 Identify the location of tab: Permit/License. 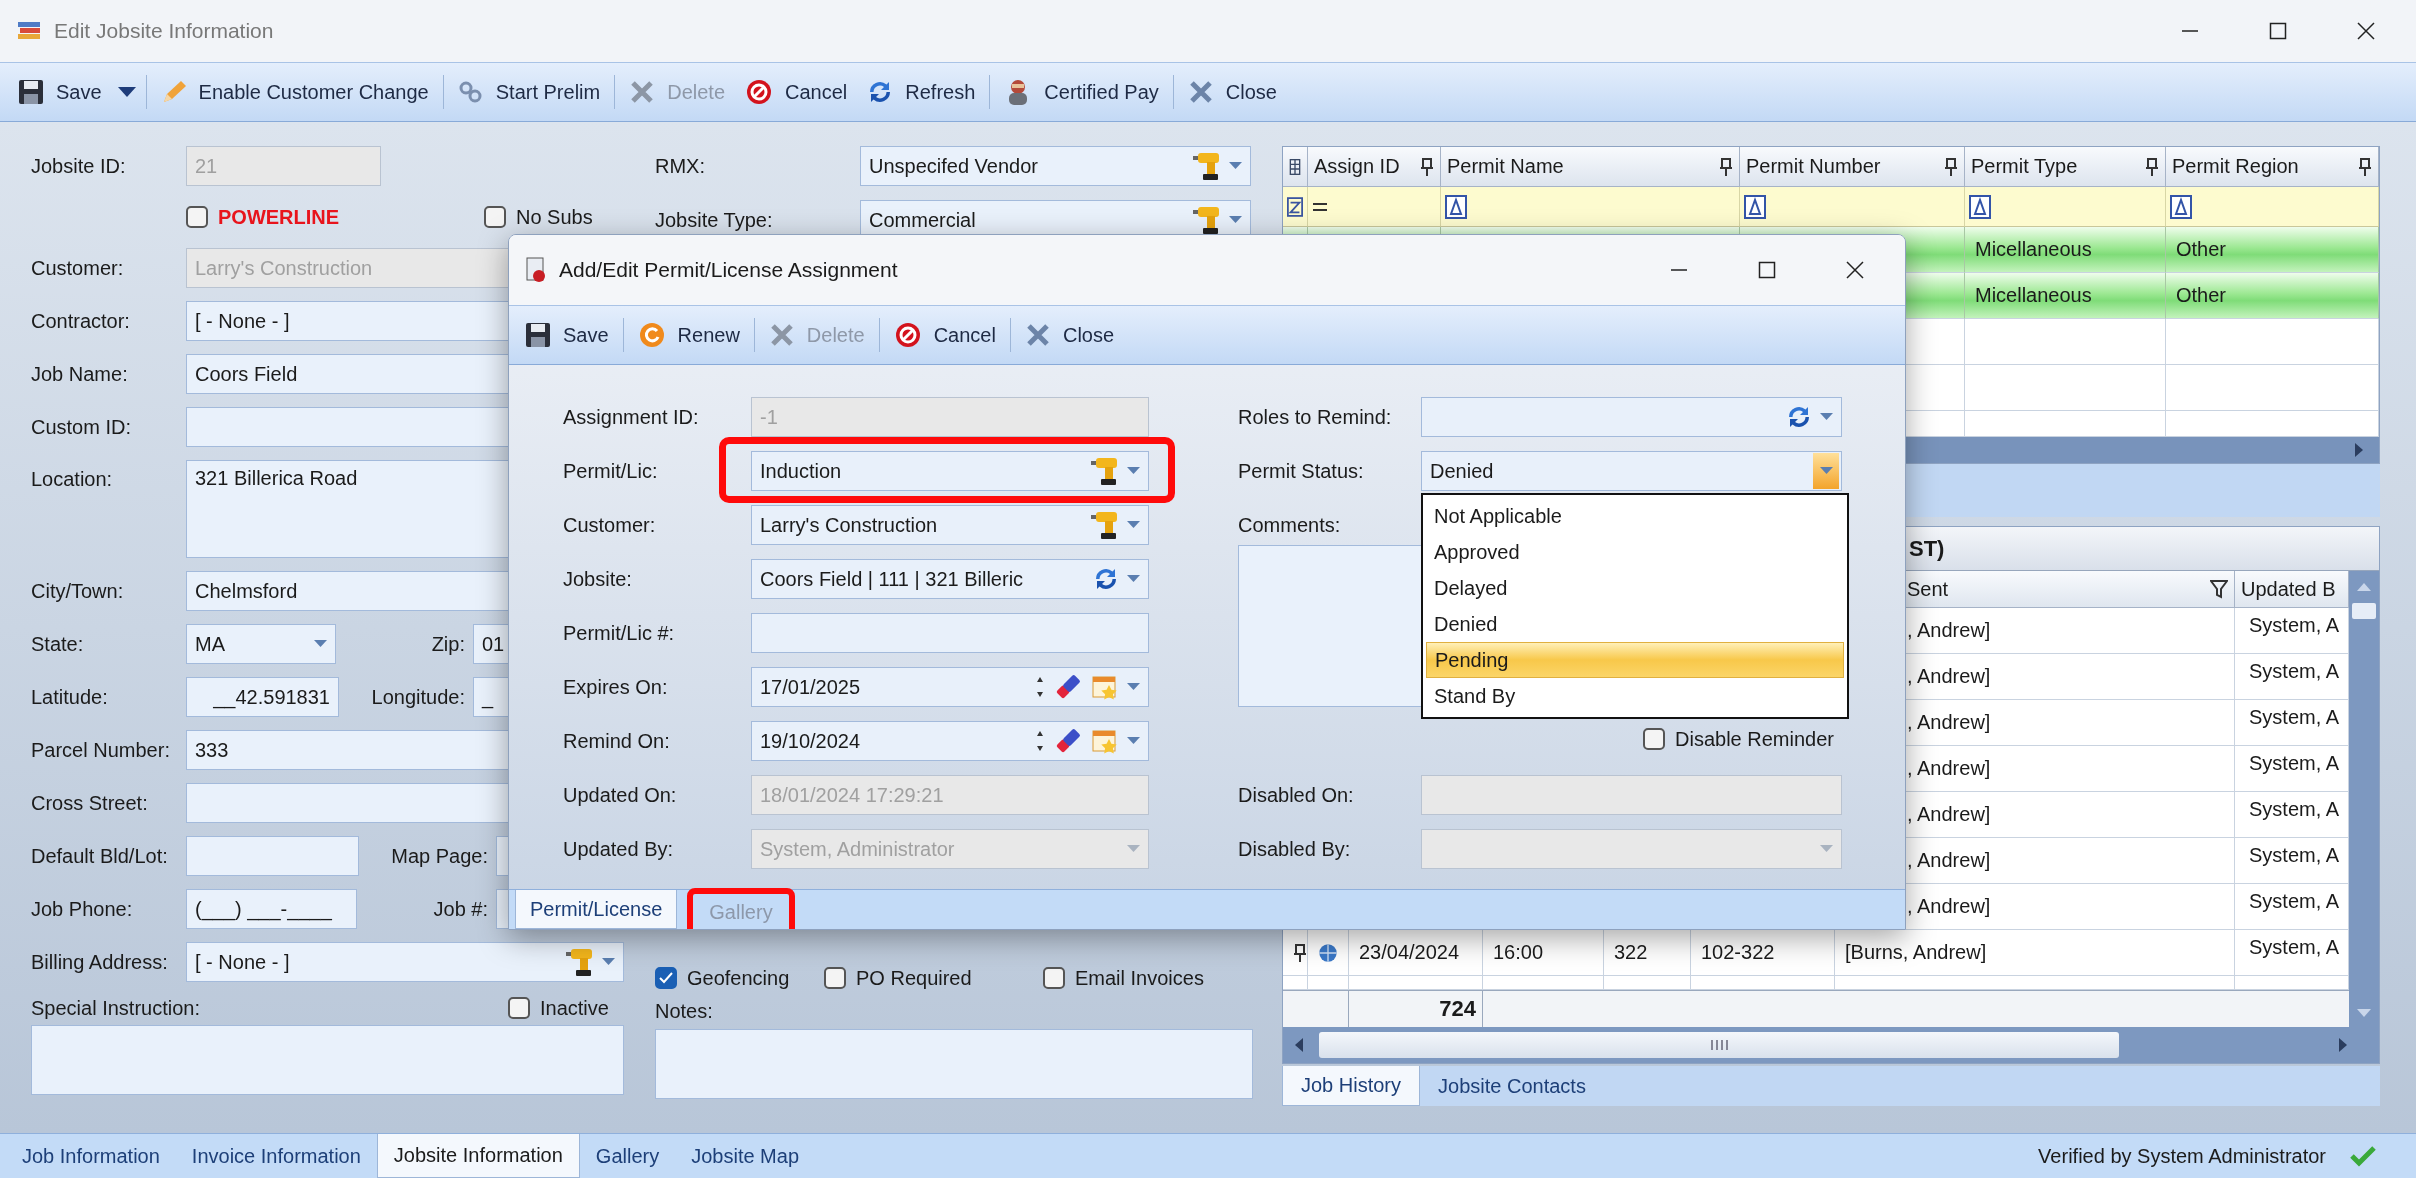
(596, 909).